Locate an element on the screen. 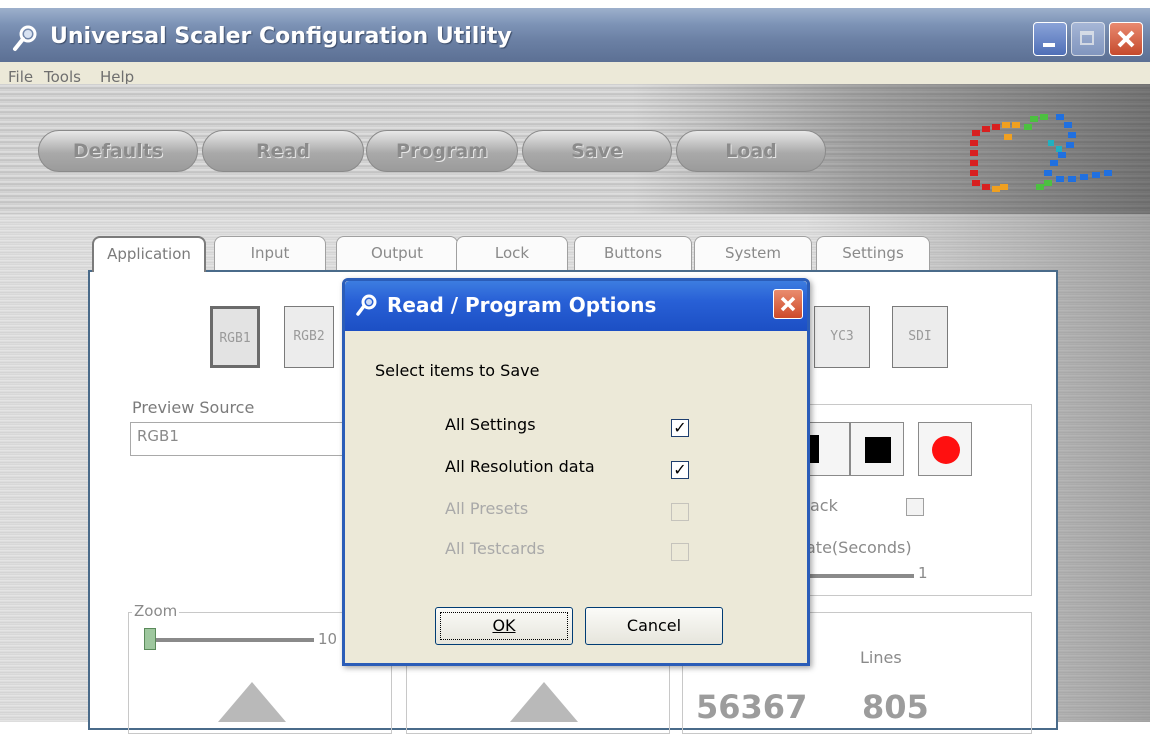 This screenshot has width=1150, height=734. load-button: Load is located at coordinates (751, 151).